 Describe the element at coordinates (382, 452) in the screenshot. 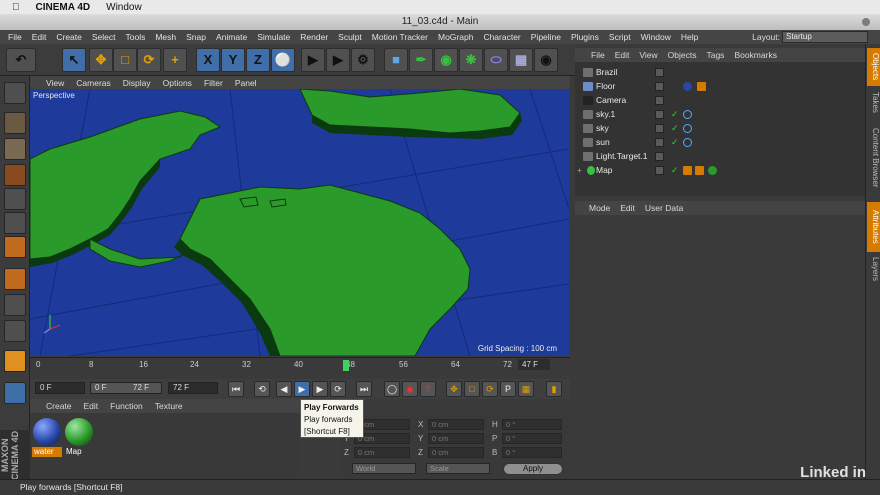

I see `position-z-field: 0 cm` at that location.